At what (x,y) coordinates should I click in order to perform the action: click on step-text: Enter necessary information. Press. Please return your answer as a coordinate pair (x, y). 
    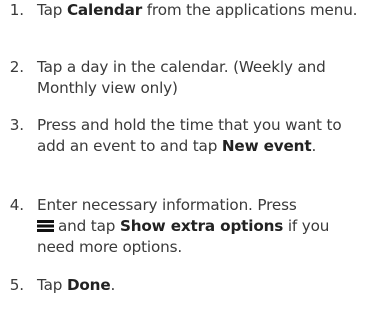
    Looking at the image, I should click on (167, 205).